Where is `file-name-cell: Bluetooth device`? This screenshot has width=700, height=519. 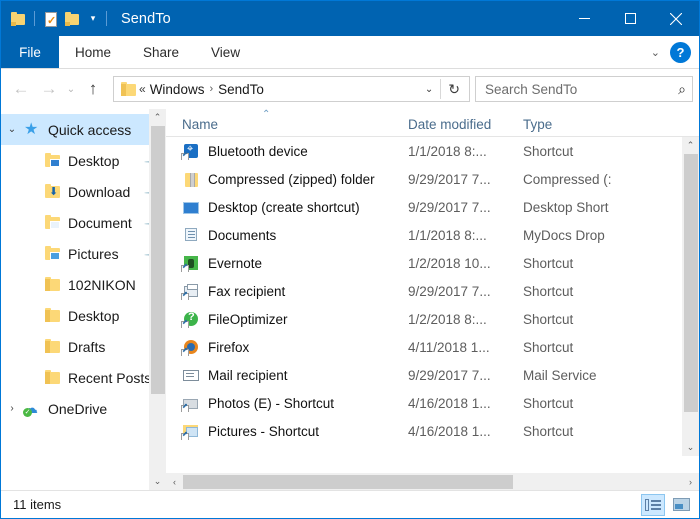 file-name-cell: Bluetooth device is located at coordinates (287, 151).